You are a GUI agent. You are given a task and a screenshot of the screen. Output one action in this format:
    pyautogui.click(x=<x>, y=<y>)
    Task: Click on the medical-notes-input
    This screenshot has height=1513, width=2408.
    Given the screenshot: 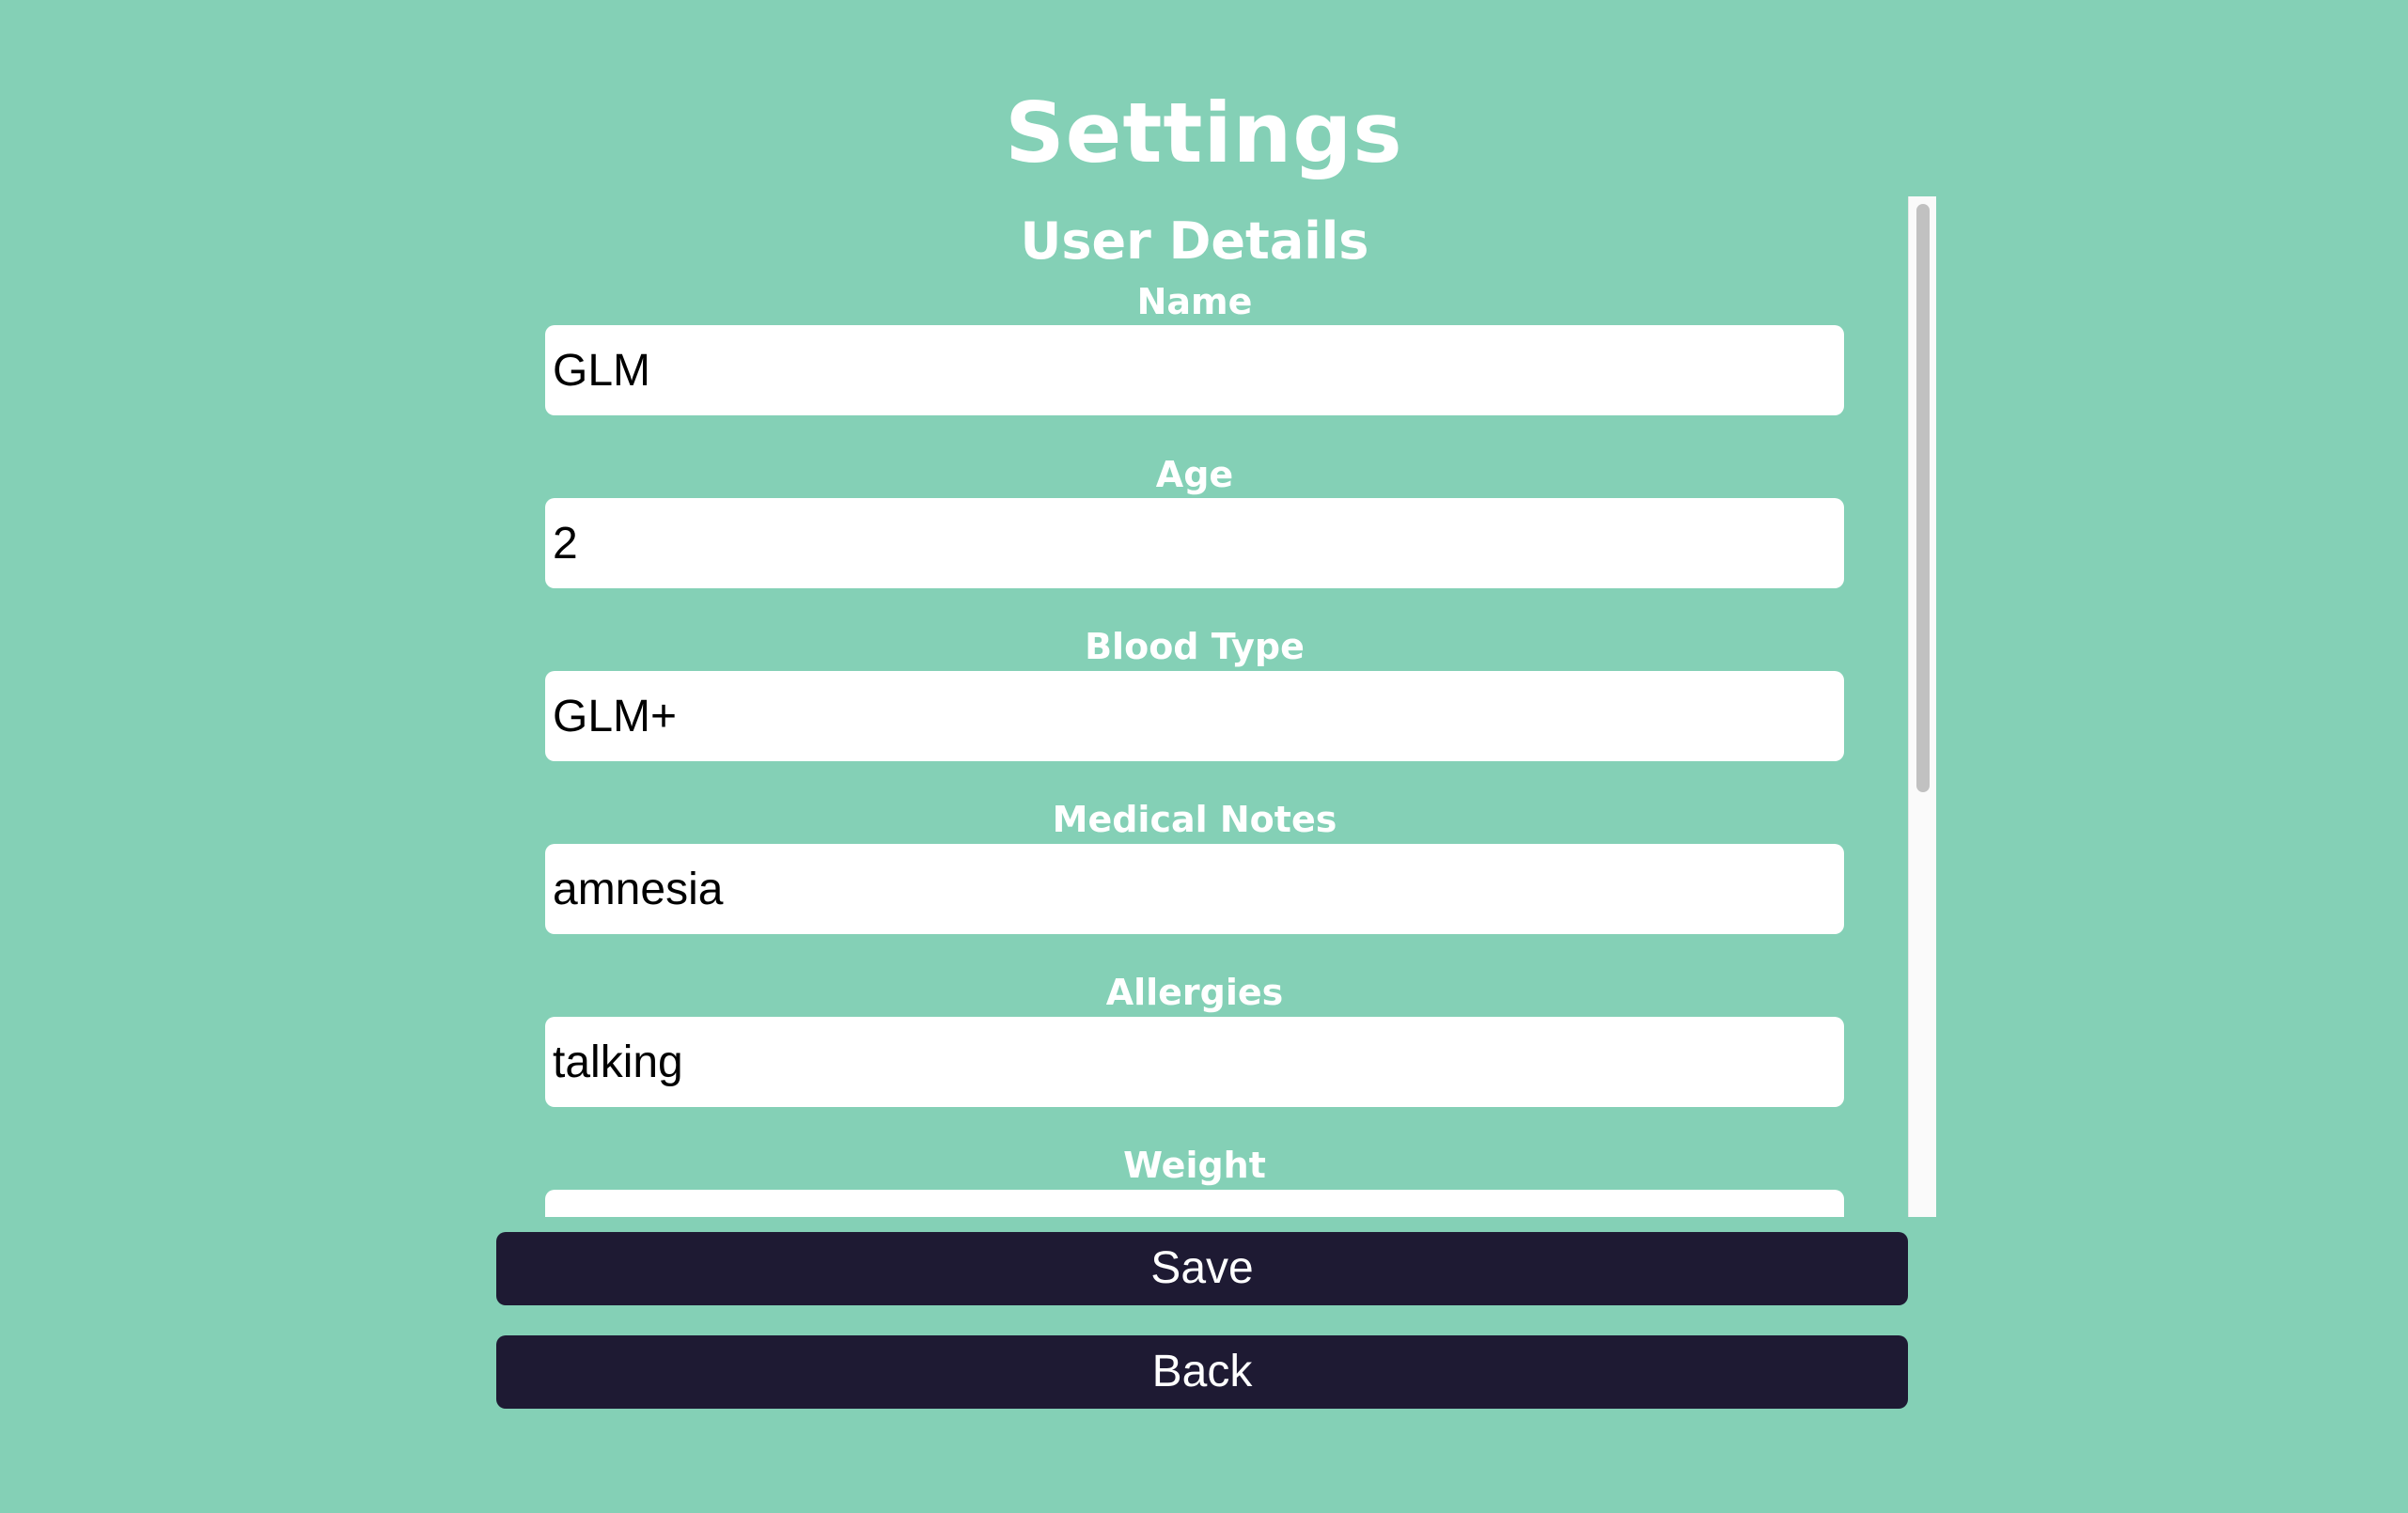 What is the action you would take?
    pyautogui.click(x=1194, y=889)
    